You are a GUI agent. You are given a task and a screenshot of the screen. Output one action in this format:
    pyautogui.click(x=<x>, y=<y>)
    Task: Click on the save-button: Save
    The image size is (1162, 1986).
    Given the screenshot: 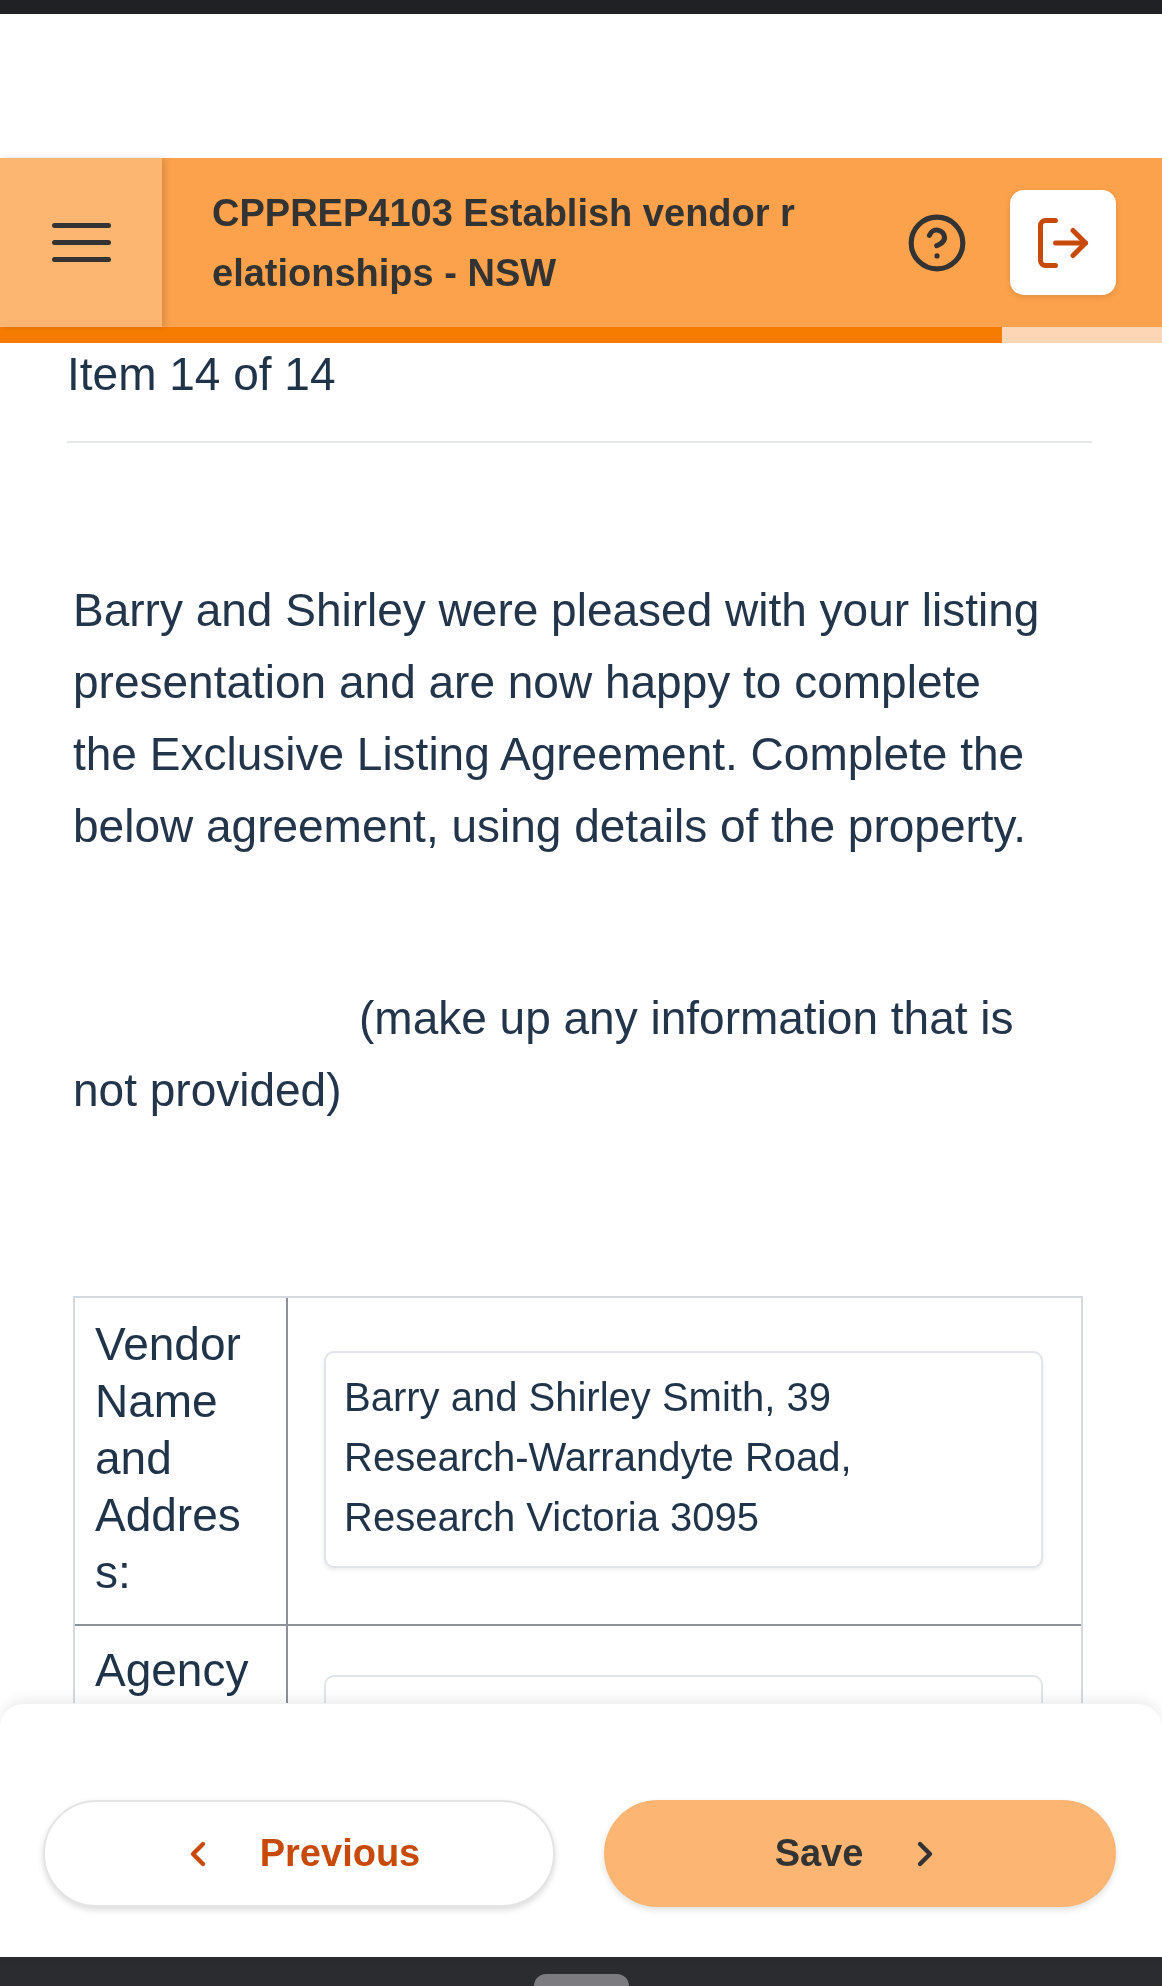 What is the action you would take?
    pyautogui.click(x=860, y=1853)
    